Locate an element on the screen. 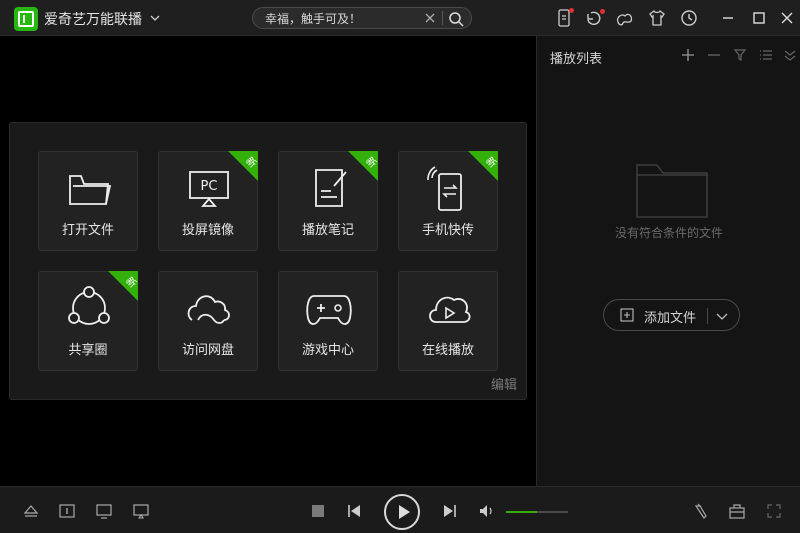 This screenshot has width=800, height=533. app-title: 爱奇艺万能联播 is located at coordinates (93, 19).